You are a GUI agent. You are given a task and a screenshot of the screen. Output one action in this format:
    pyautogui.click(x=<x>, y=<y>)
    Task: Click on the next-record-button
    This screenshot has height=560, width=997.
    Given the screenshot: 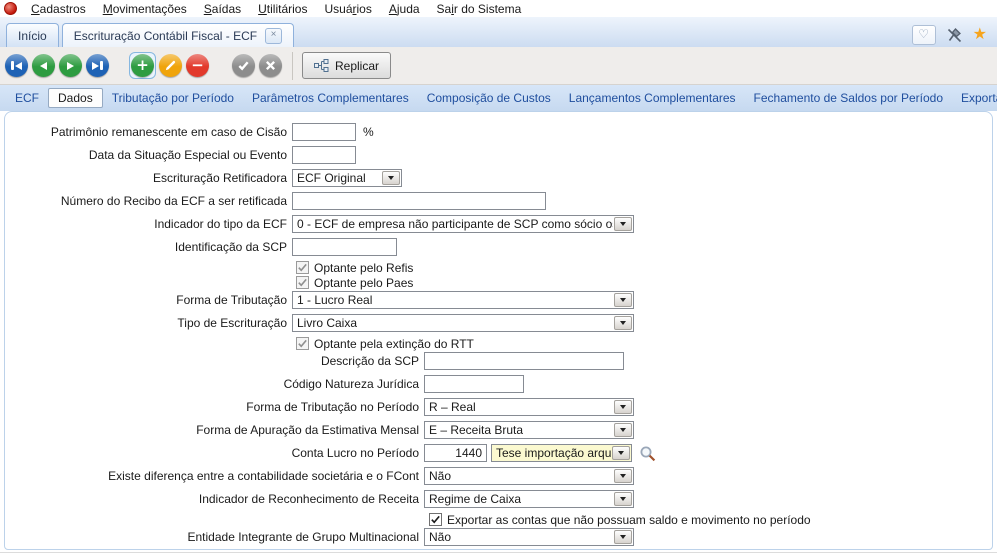 What is the action you would take?
    pyautogui.click(x=70, y=65)
    